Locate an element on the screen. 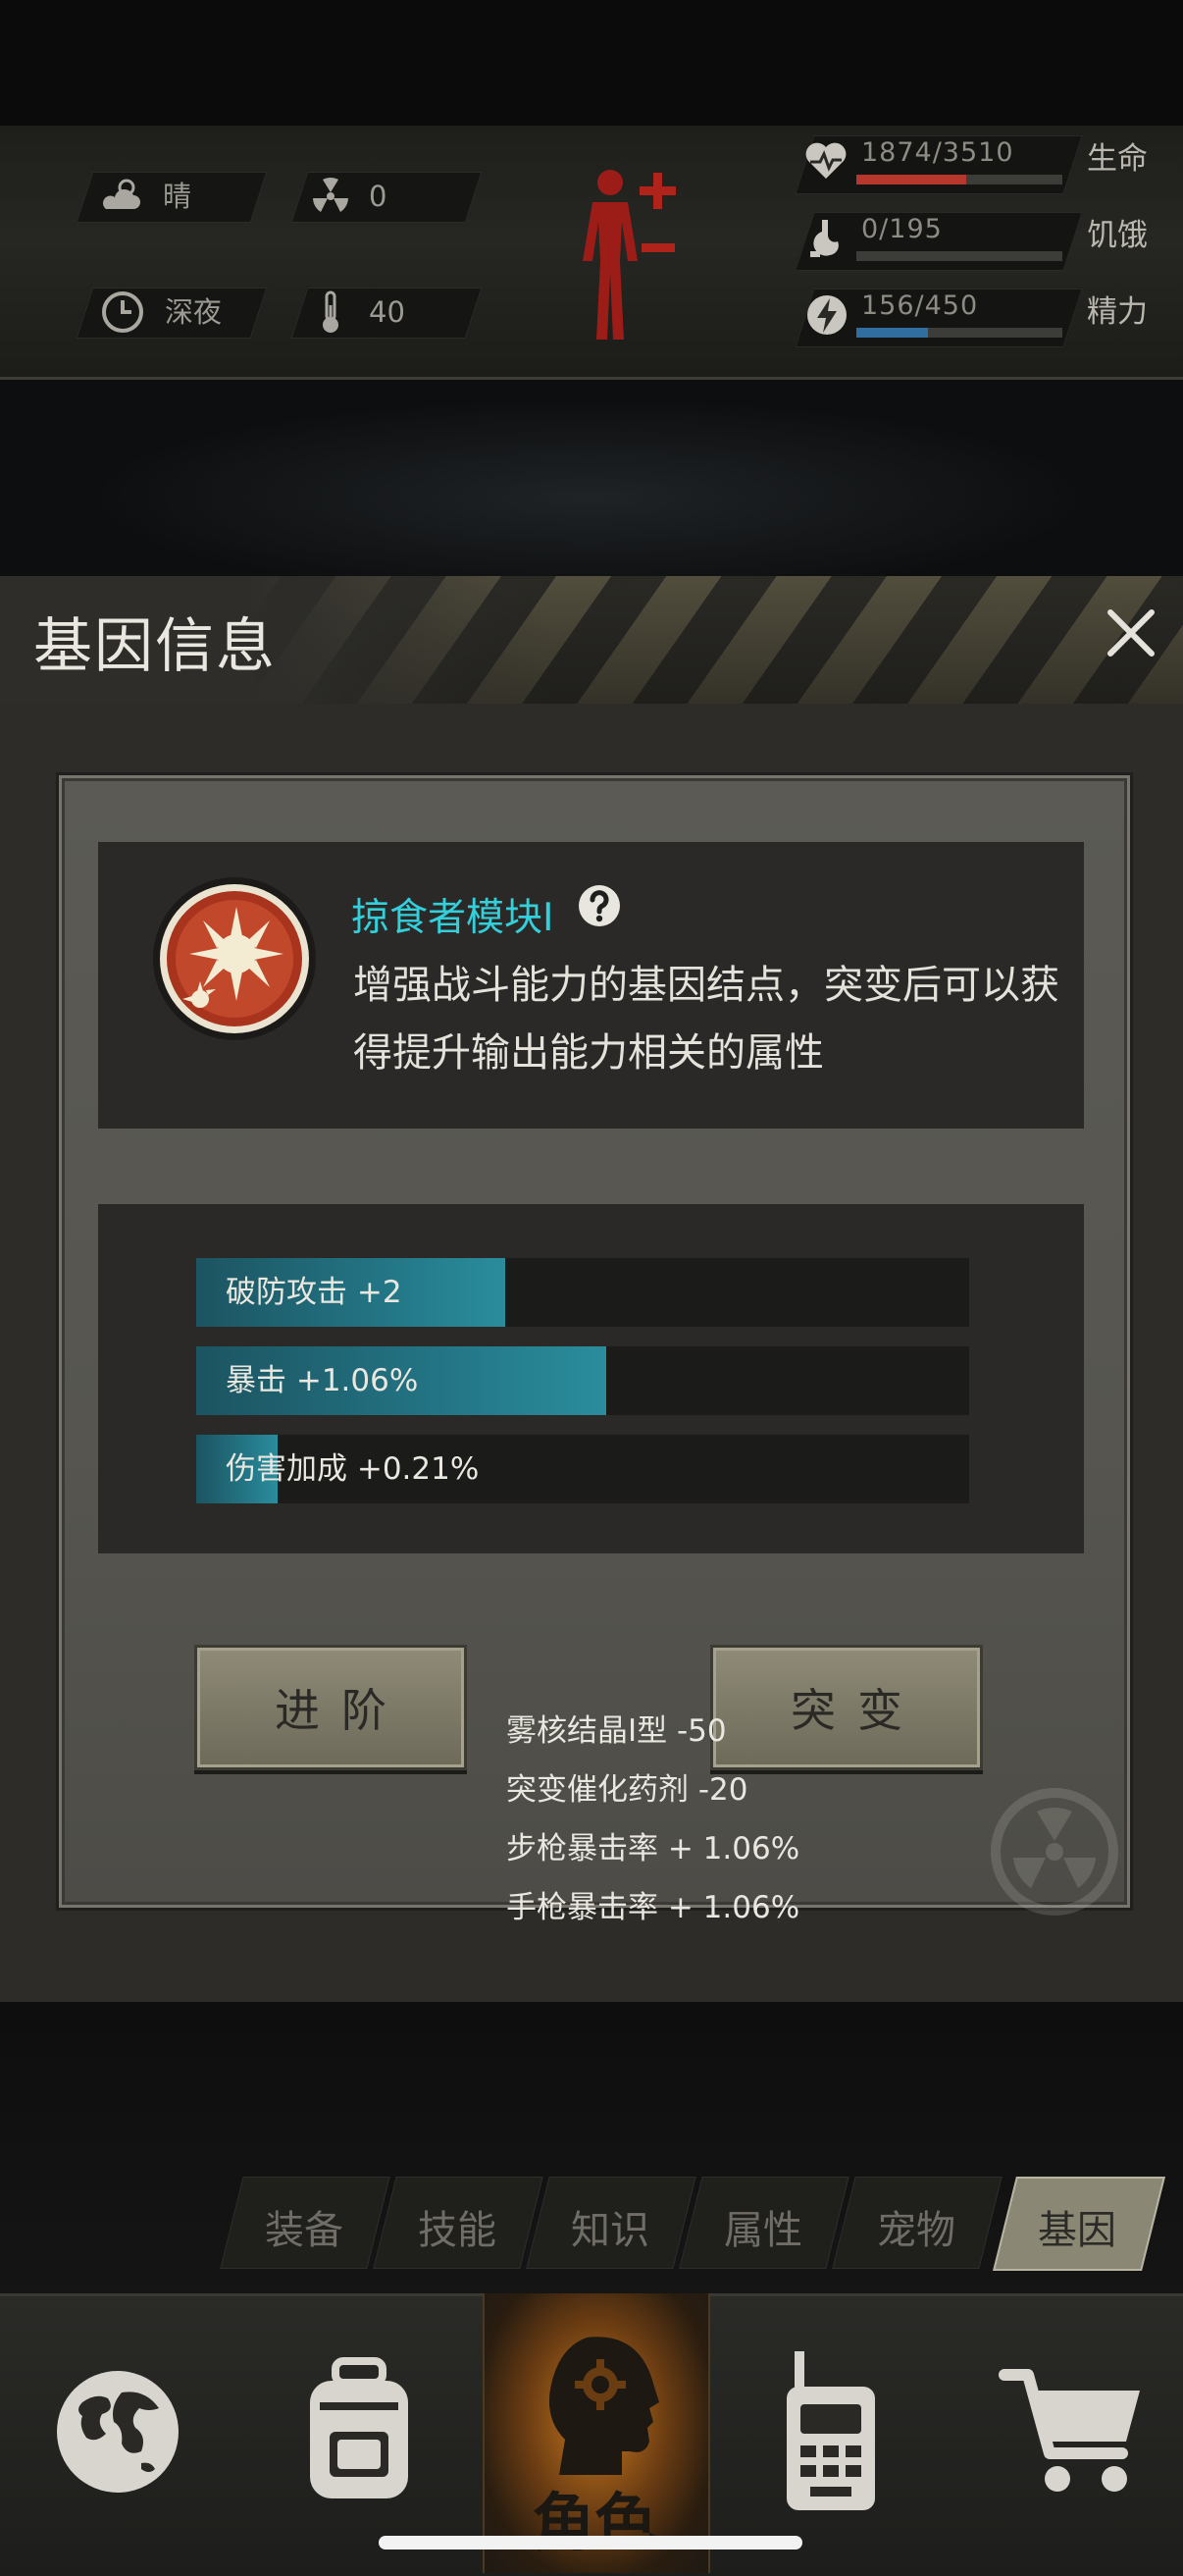 The width and height of the screenshot is (1183, 2576). cost-line: 手枪暴击率 + 1.06% is located at coordinates (653, 1907).